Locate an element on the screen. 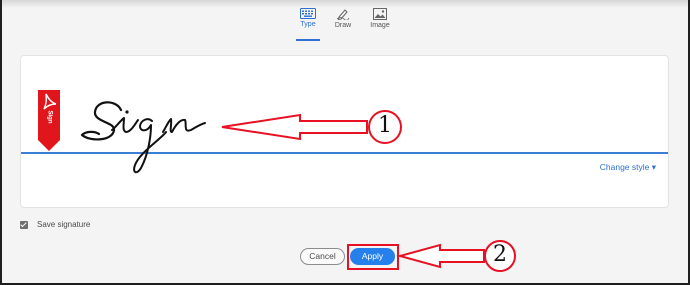 The height and width of the screenshot is (285, 690). cancel-button: Cancel is located at coordinates (322, 256).